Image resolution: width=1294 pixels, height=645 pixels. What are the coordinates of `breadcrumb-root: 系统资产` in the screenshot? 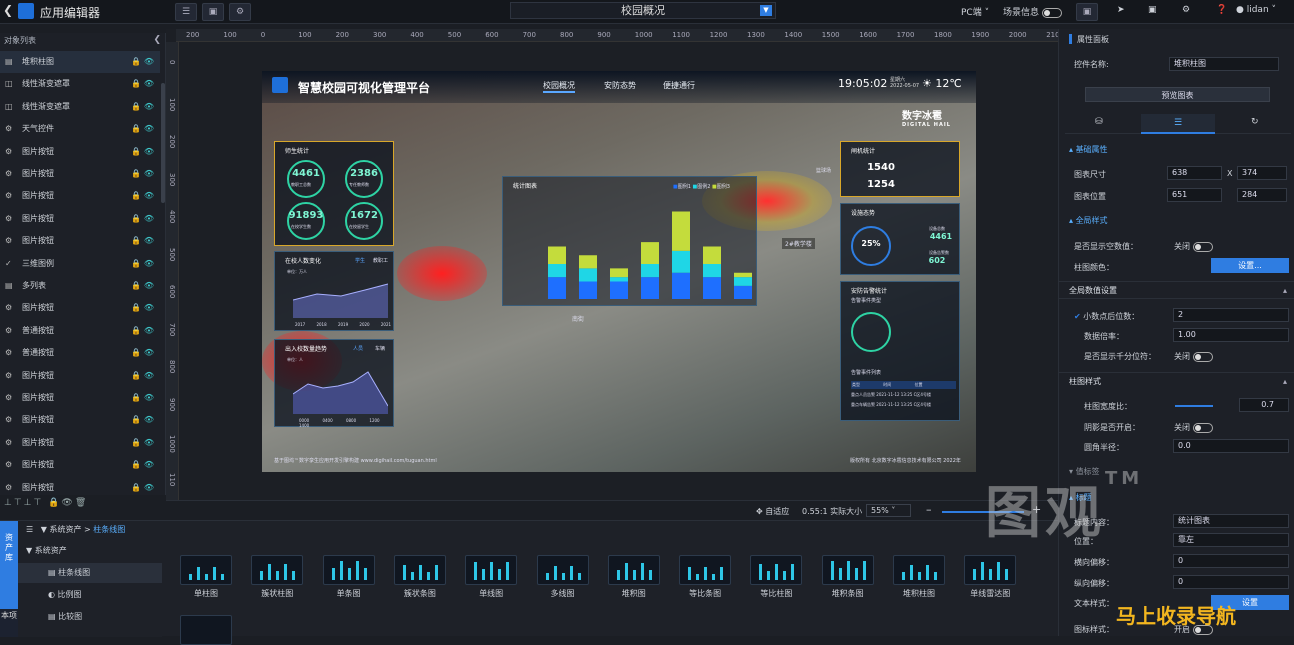 It's located at (66, 529).